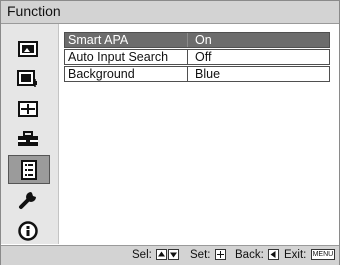  What do you see at coordinates (142, 255) in the screenshot?
I see `status-select-label: Sel:` at bounding box center [142, 255].